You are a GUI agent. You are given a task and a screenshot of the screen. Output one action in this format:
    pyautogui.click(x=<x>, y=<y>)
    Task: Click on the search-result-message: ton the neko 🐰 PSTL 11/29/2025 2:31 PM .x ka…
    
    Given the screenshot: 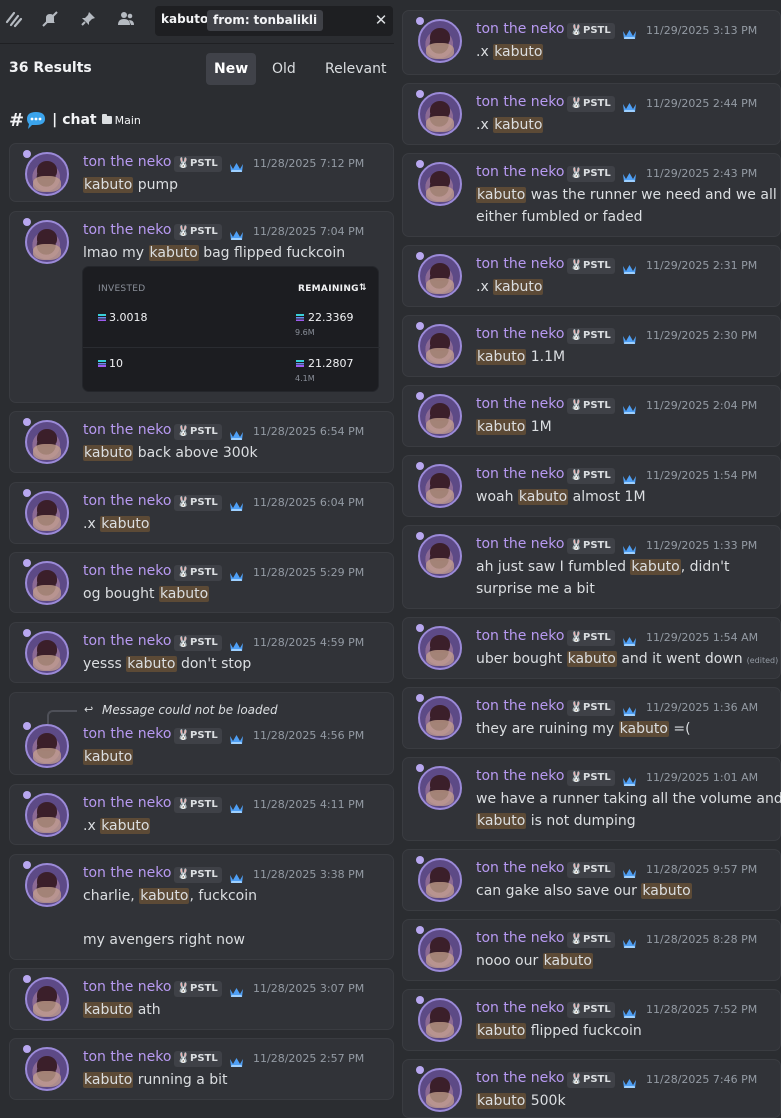 What is the action you would take?
    pyautogui.click(x=591, y=276)
    